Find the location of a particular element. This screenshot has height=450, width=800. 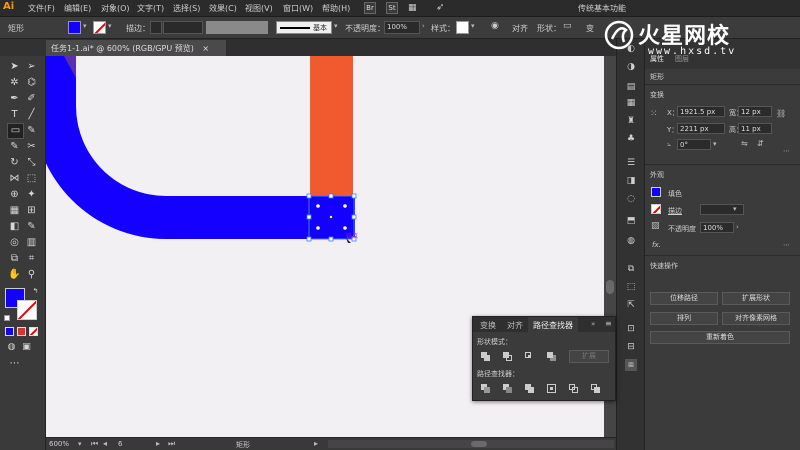

align-pixel-grid-button: 对齐像素网格 is located at coordinates (756, 318).